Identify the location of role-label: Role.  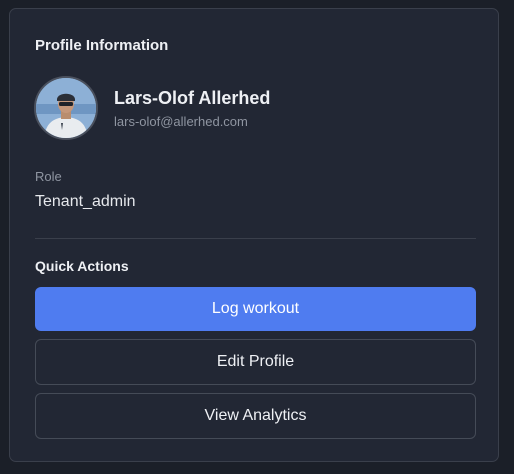
(48, 176).